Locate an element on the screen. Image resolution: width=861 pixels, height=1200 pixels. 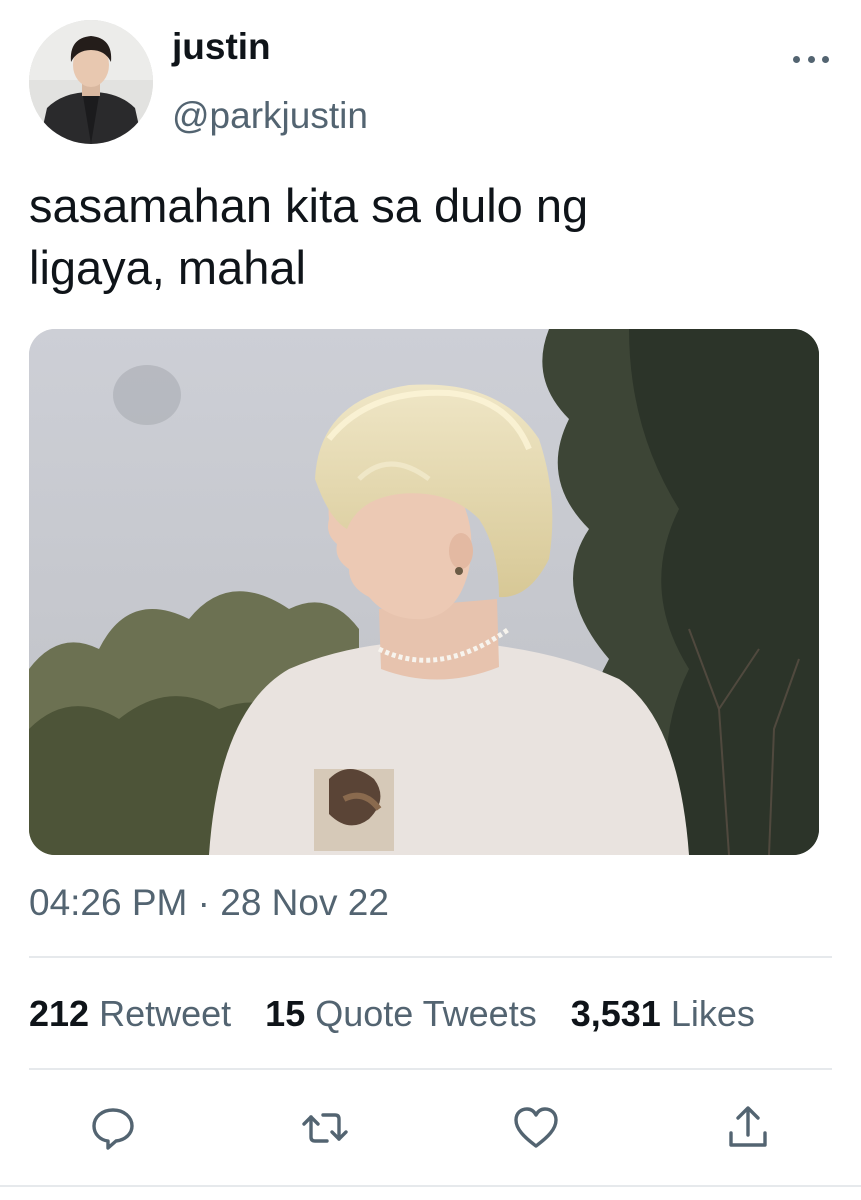
quote-tweets-label: Quote Tweets is located at coordinates (426, 1013).